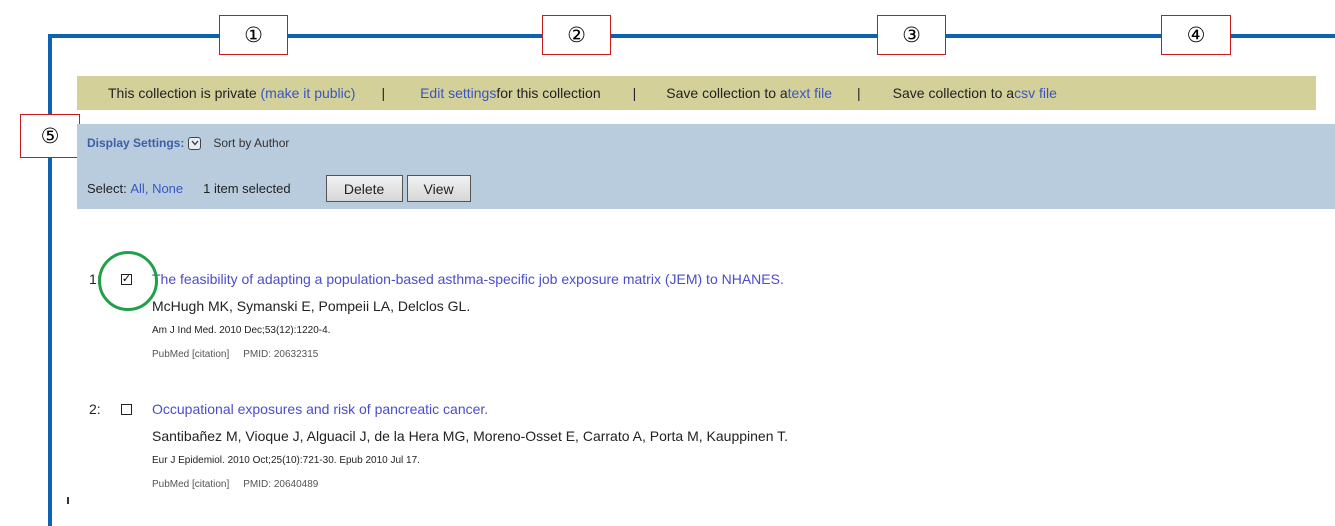 The image size is (1335, 526). What do you see at coordinates (68, 500) in the screenshot?
I see `tick-mark` at bounding box center [68, 500].